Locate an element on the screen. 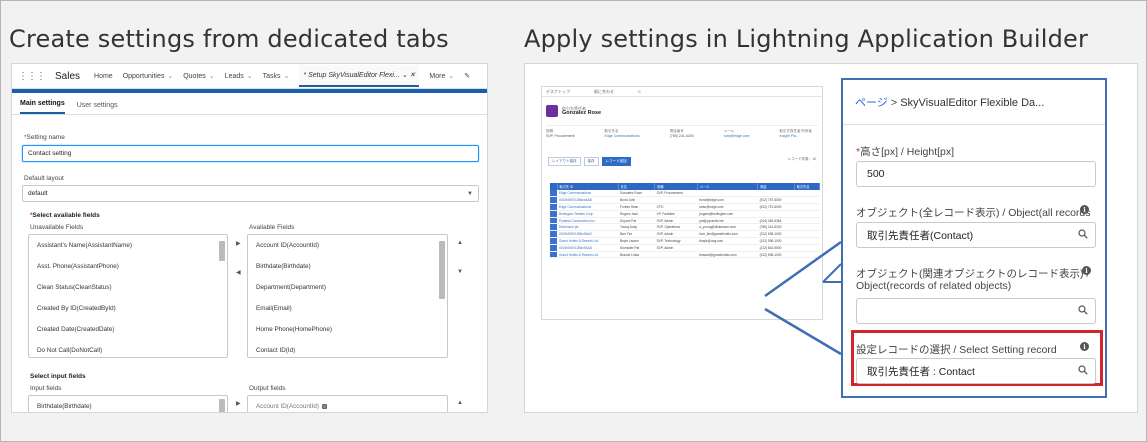 The width and height of the screenshot is (1147, 442). save-button: 保存 is located at coordinates (591, 161).